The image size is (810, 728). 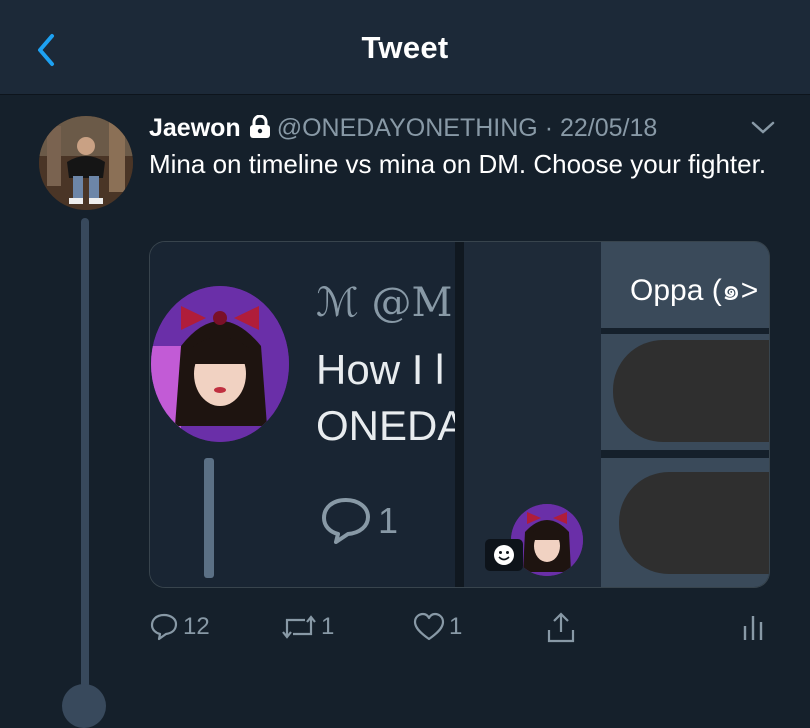 I want to click on dm-header: Oppa (๑>, so click(x=685, y=285).